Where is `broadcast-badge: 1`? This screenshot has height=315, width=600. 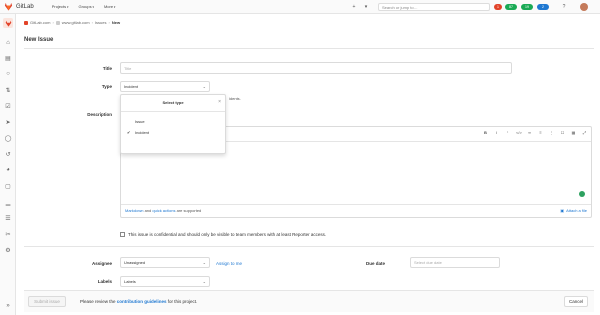 broadcast-badge: 1 is located at coordinates (498, 7).